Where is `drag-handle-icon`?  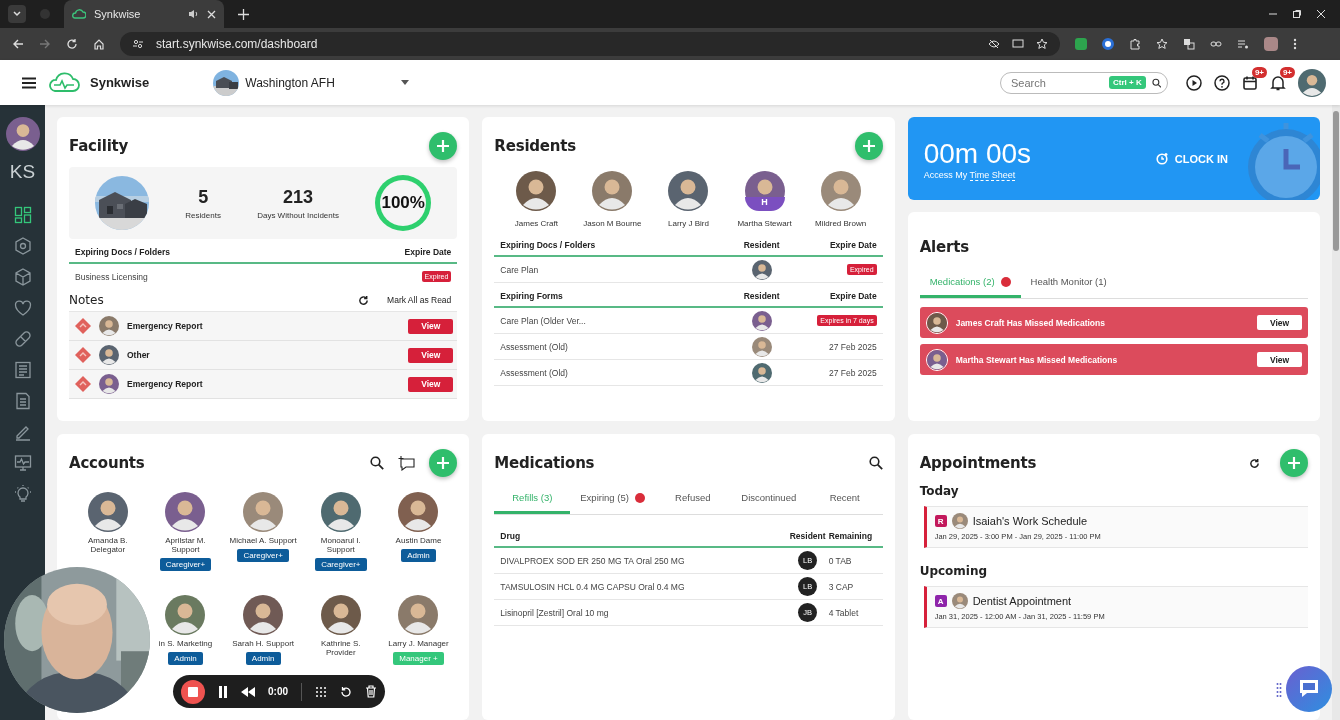
drag-handle-icon is located at coordinates (1279, 690).